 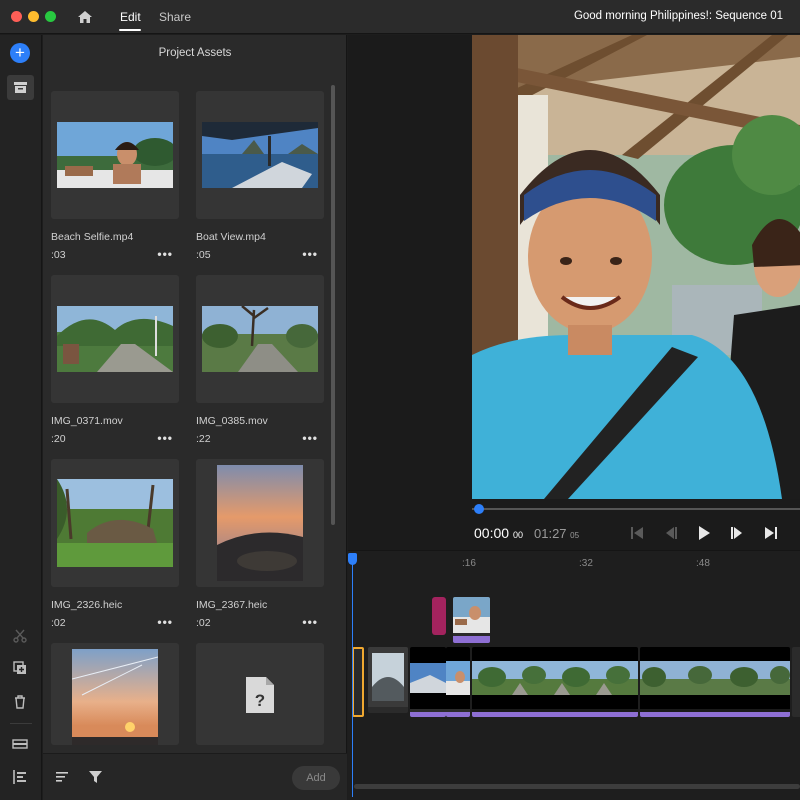 I want to click on asset-tile, so click(x=115, y=694).